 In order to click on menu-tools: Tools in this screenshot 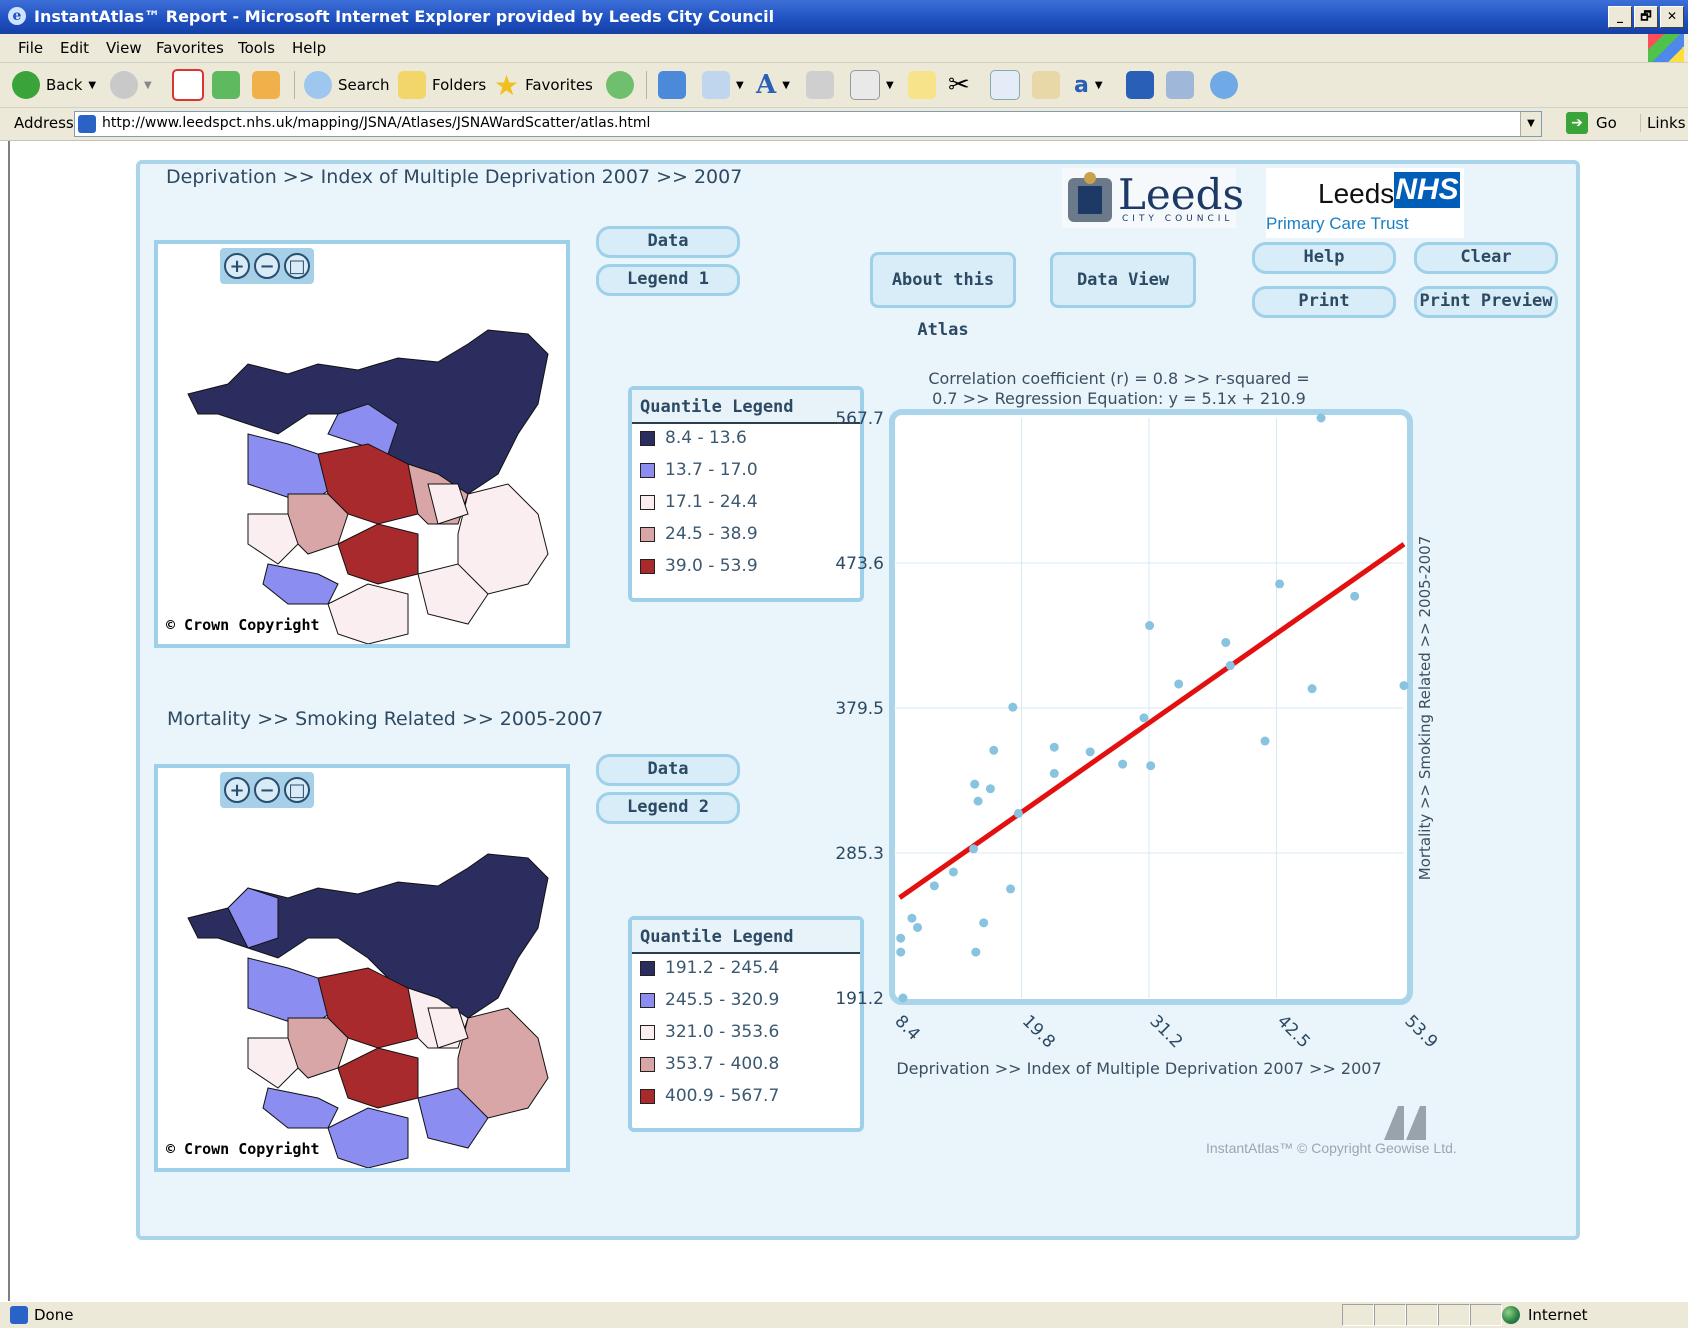, I will do `click(256, 48)`.